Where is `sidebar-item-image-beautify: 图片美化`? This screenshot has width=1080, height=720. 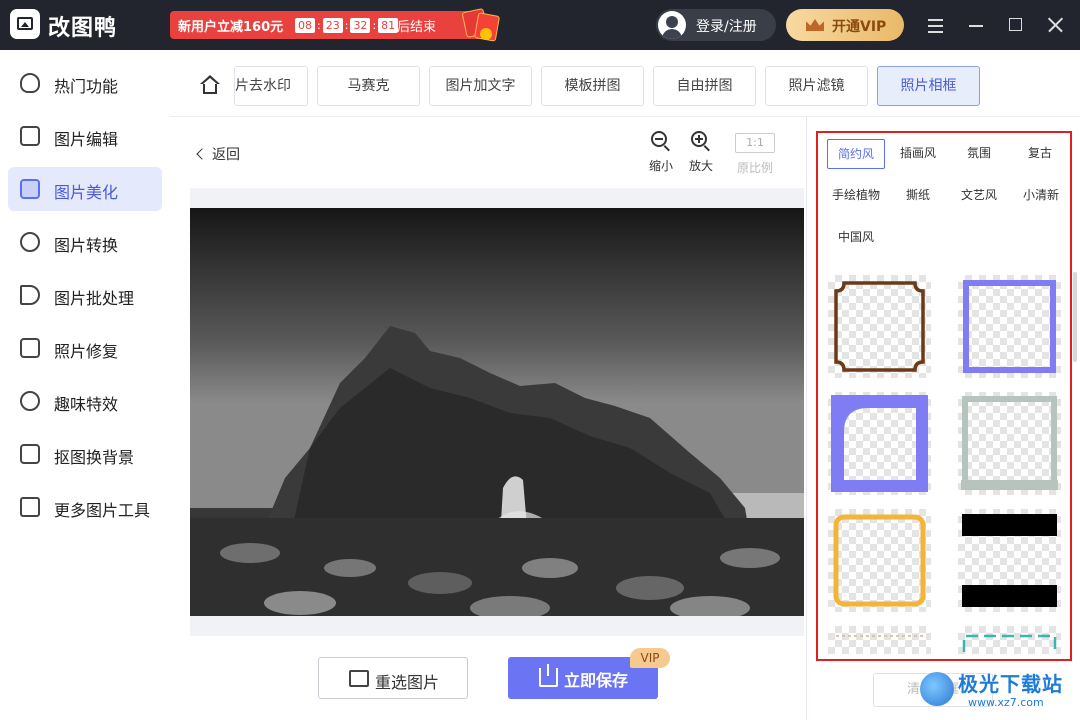
sidebar-item-image-beautify: 图片美化 is located at coordinates (85, 189).